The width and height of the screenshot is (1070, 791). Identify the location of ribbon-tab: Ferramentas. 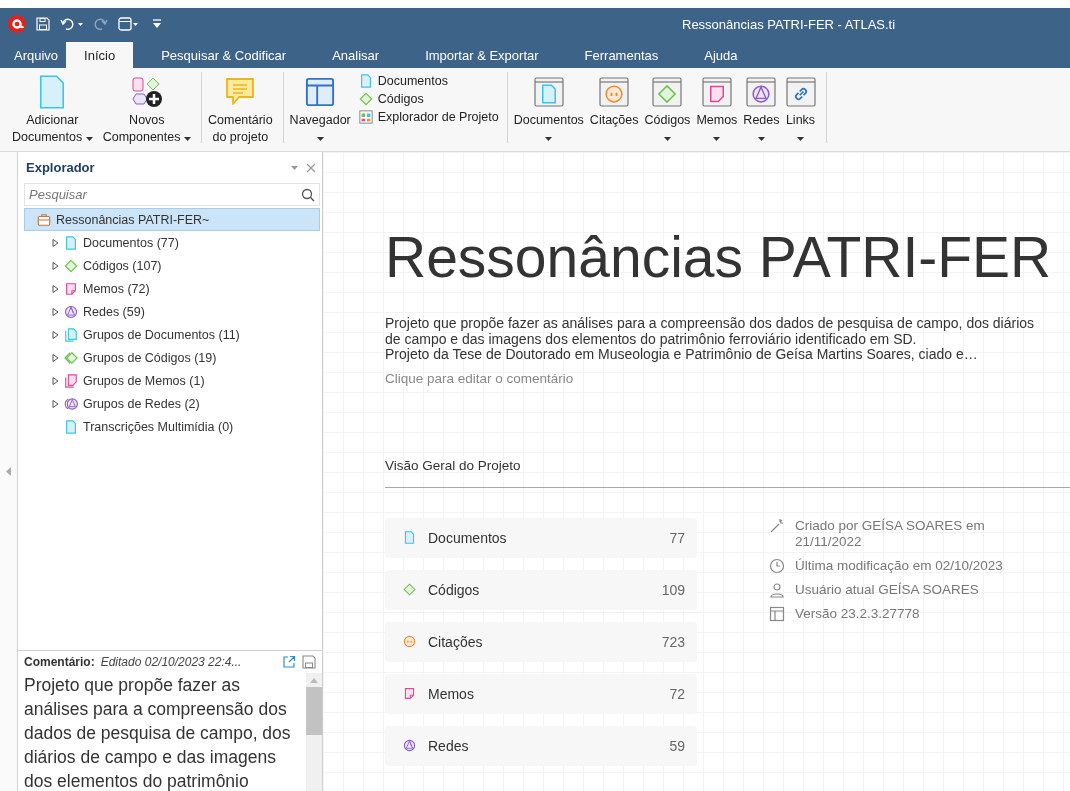
(621, 55).